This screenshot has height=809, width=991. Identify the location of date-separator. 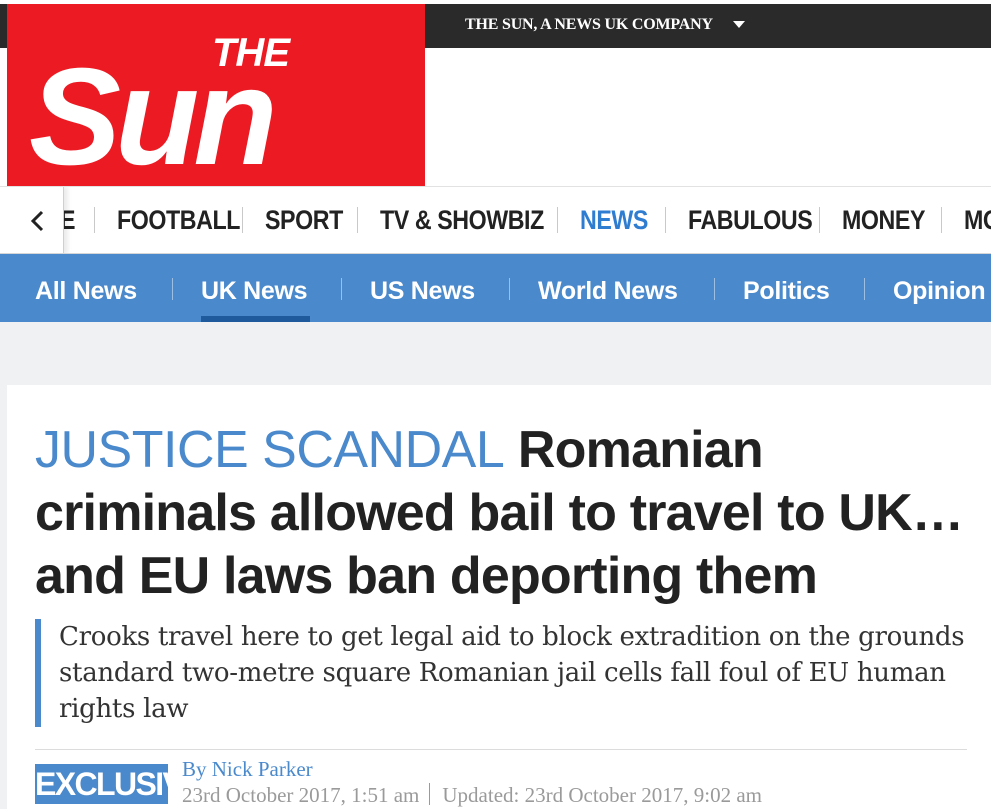
(430, 794).